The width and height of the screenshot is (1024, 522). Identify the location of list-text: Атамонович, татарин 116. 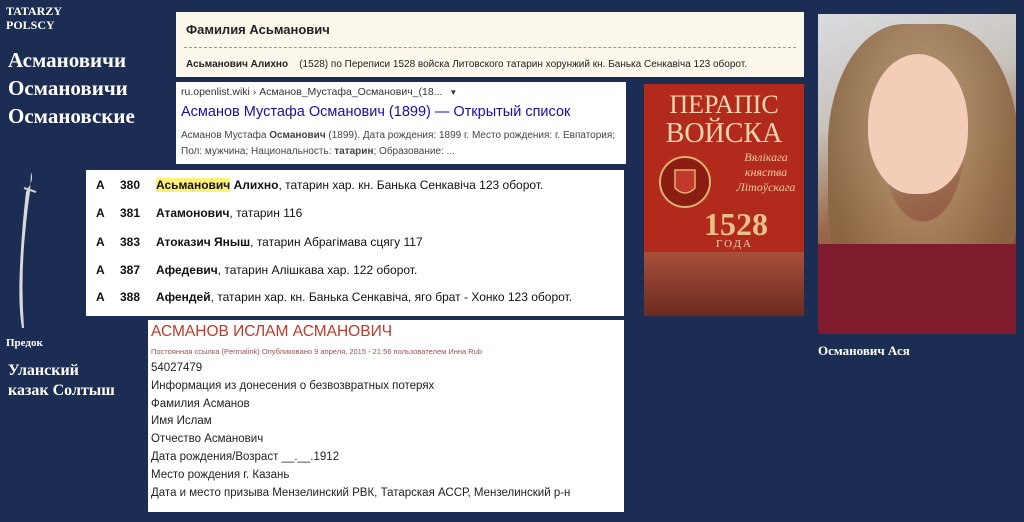
(229, 213).